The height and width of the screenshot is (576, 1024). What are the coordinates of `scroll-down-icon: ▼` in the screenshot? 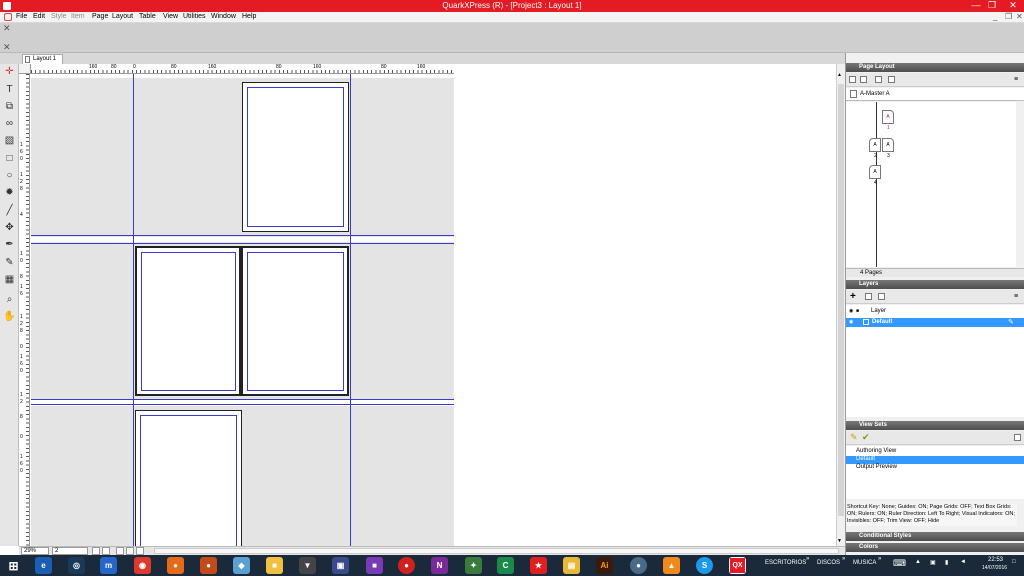 It's located at (840, 541).